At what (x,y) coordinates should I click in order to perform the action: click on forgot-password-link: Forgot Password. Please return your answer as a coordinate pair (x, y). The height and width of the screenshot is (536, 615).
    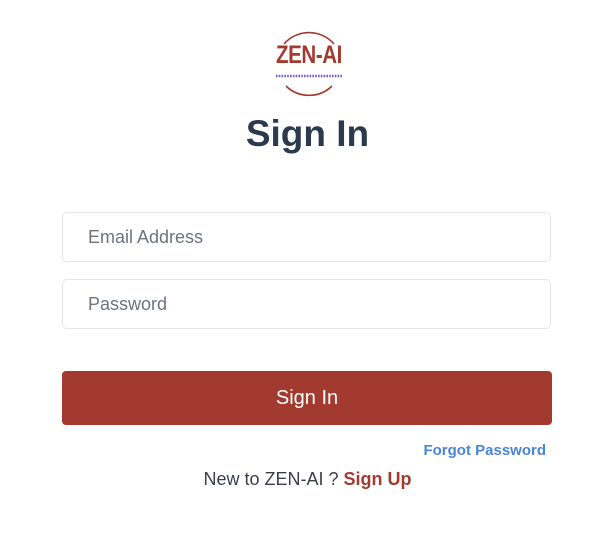
    Looking at the image, I should click on (484, 450).